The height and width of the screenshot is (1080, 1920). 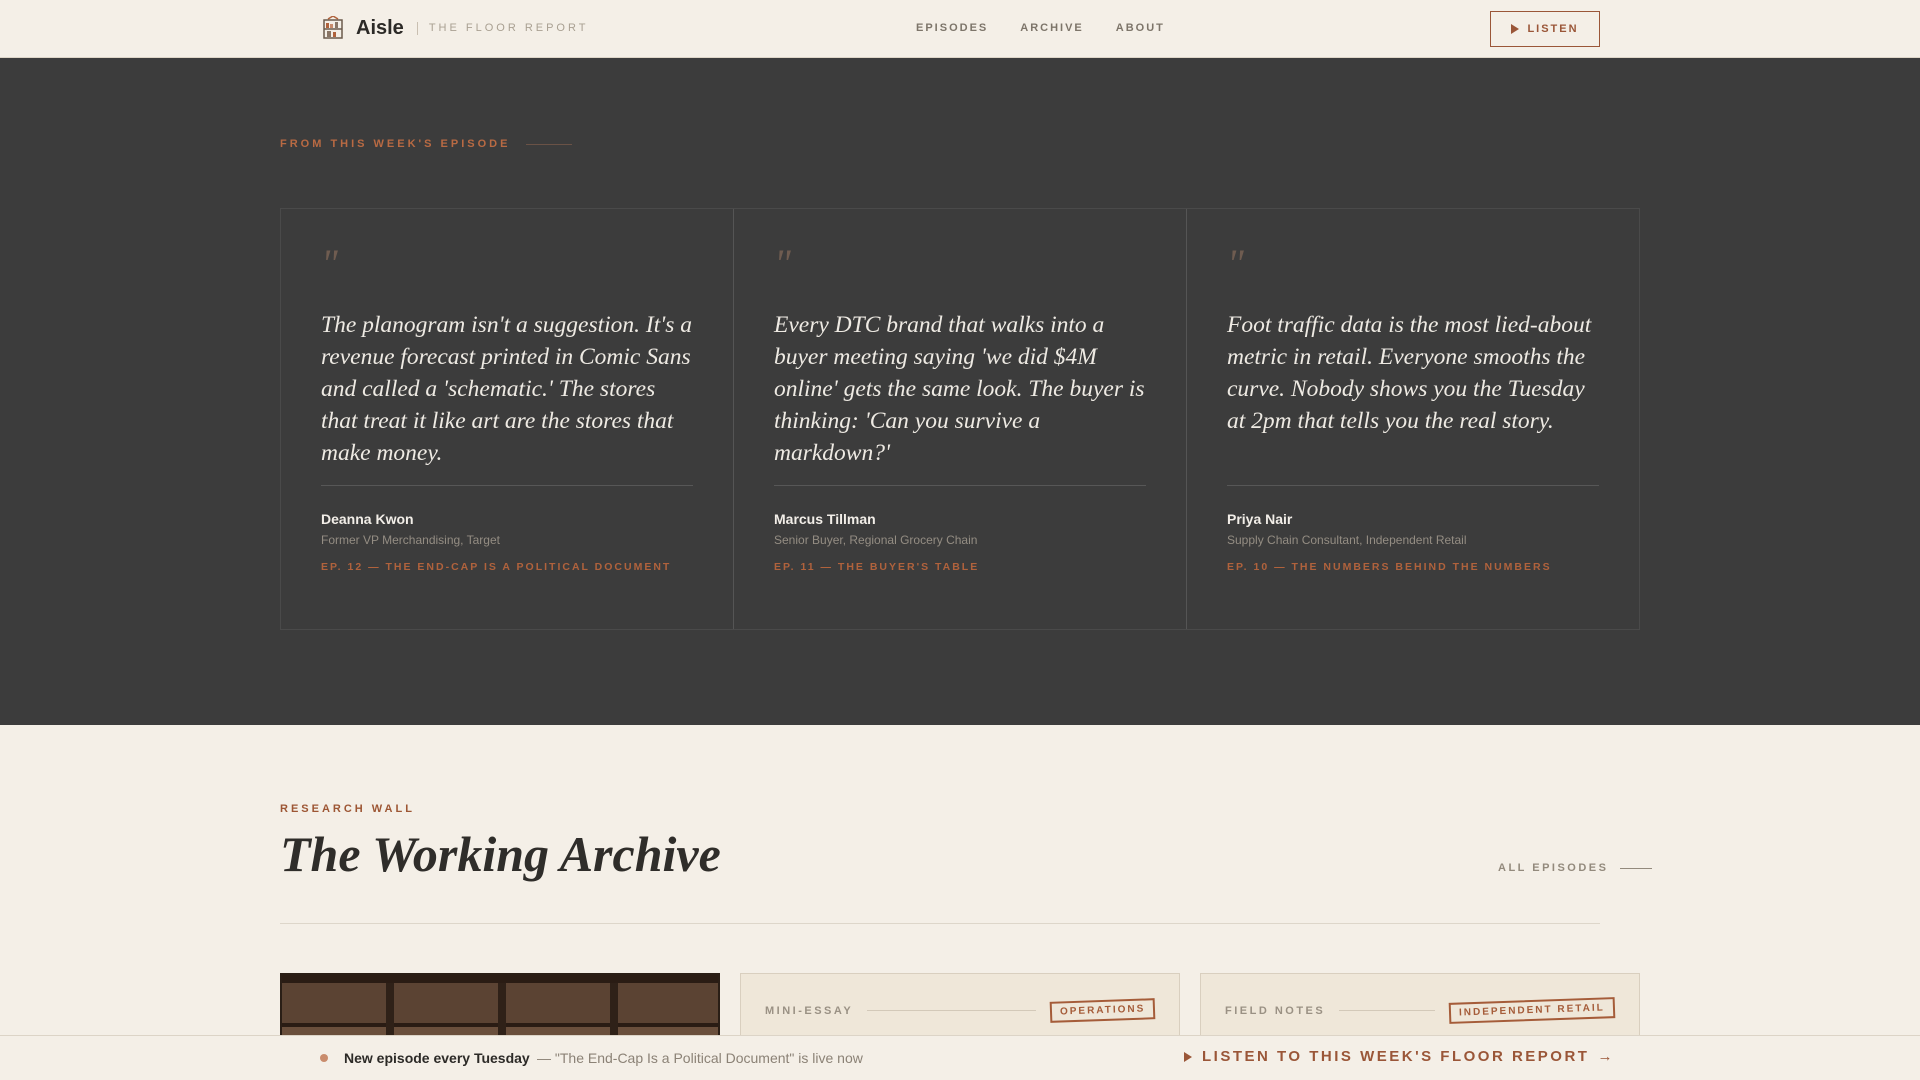 I want to click on arrow-line-icon, so click(x=1636, y=868).